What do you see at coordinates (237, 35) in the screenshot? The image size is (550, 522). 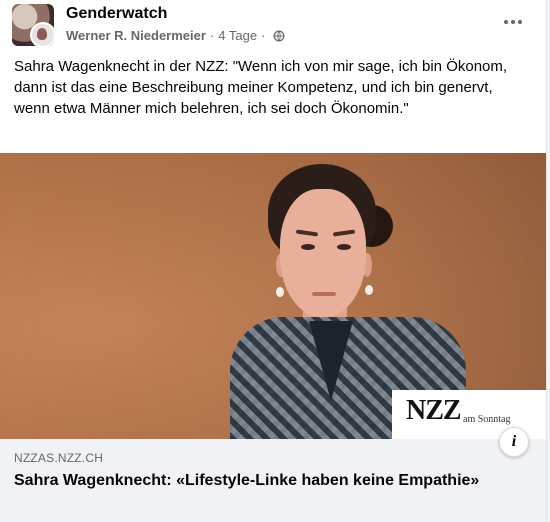 I see `post-timestamp: 4 Tage` at bounding box center [237, 35].